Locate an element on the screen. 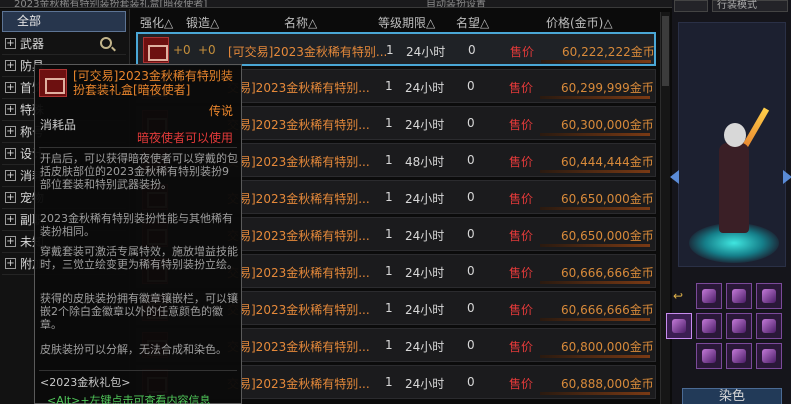 The image size is (791, 404). character-body is located at coordinates (734, 188).